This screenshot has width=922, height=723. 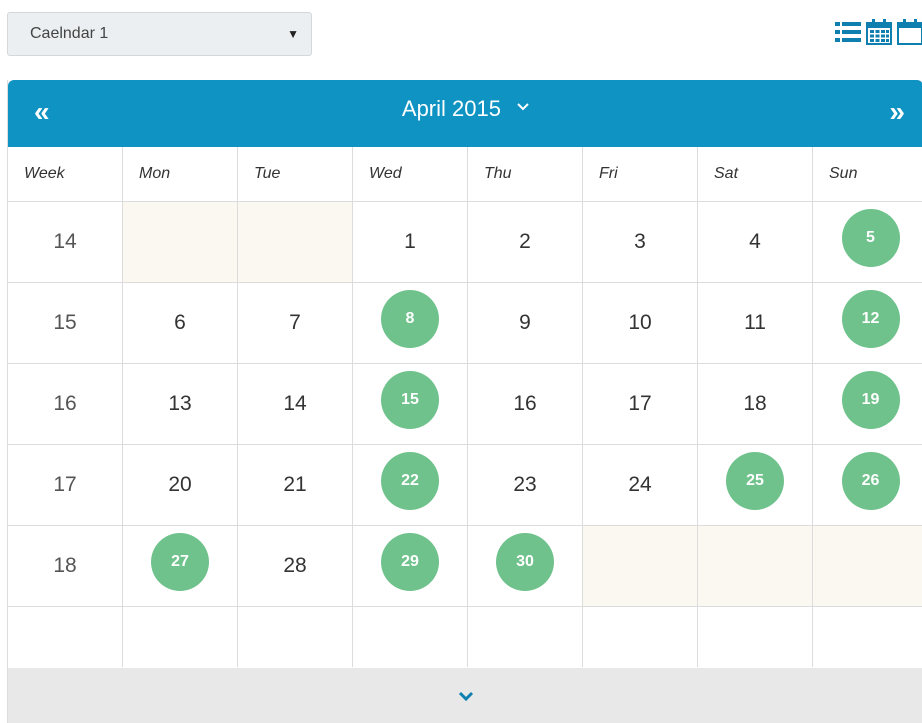 What do you see at coordinates (65, 174) in the screenshot?
I see `column-header-week: Week` at bounding box center [65, 174].